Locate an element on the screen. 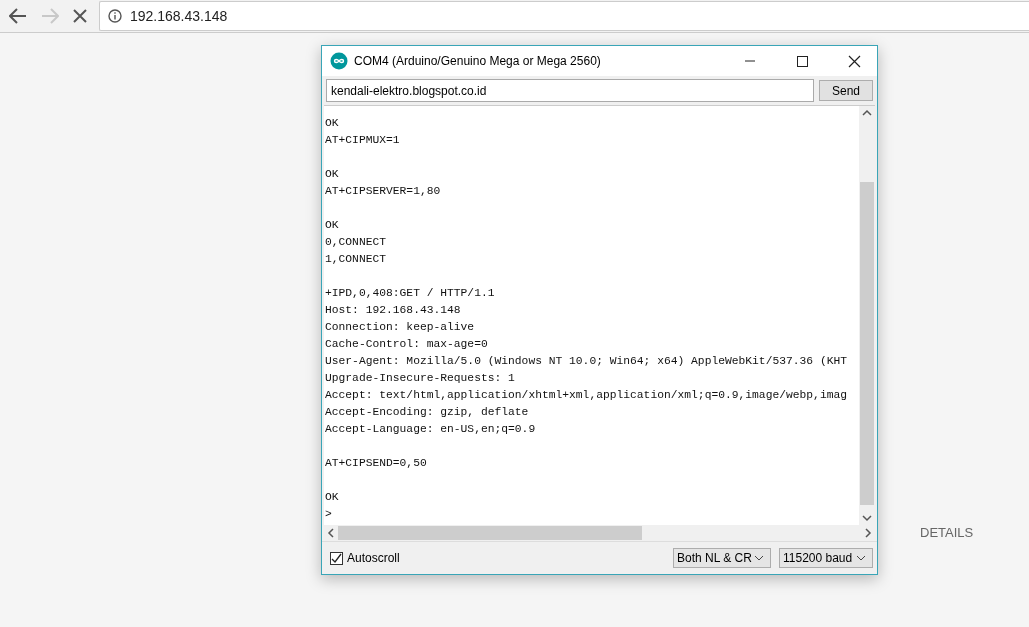  autoscroll-checkbox: Autoscroll is located at coordinates (365, 558).